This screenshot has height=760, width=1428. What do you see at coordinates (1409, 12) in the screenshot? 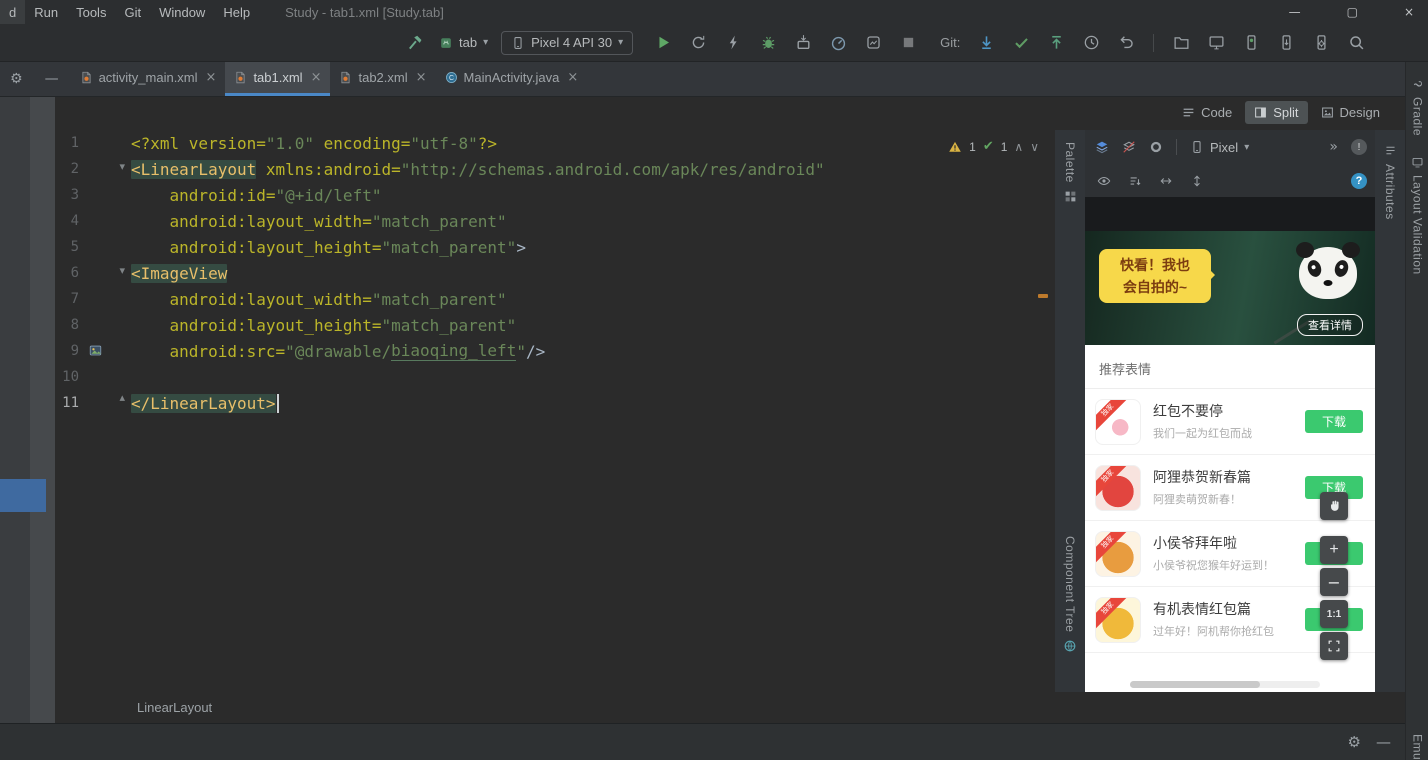
I see `close-button: ×` at bounding box center [1409, 12].